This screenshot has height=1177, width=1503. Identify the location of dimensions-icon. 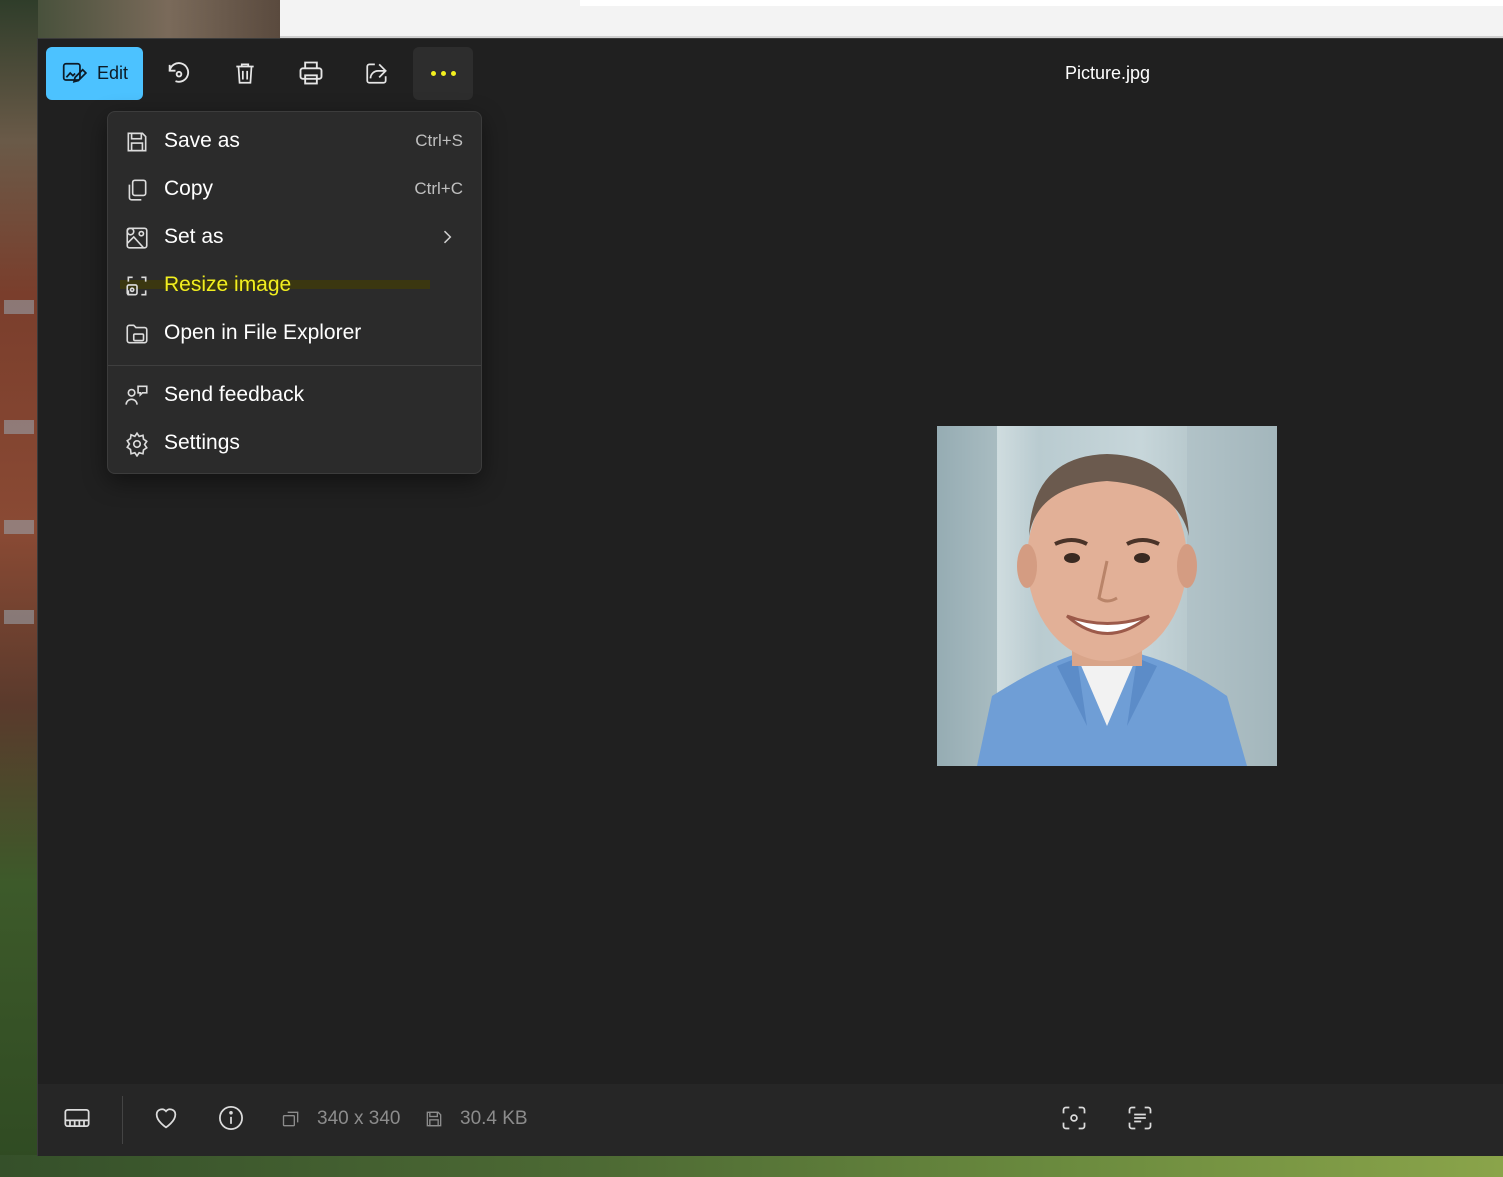
(290, 1119).